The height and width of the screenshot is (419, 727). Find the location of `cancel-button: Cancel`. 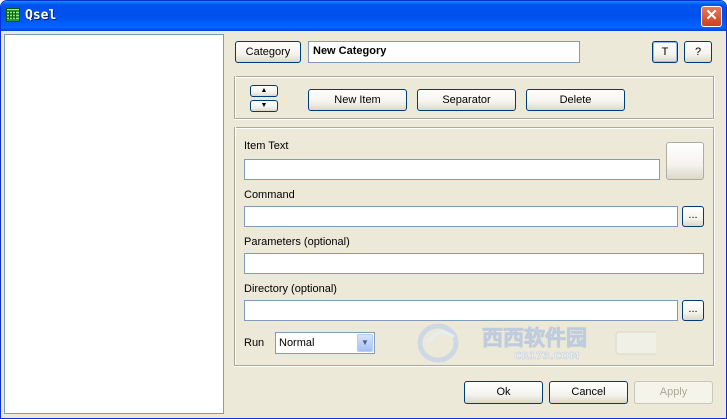

cancel-button: Cancel is located at coordinates (588, 392).